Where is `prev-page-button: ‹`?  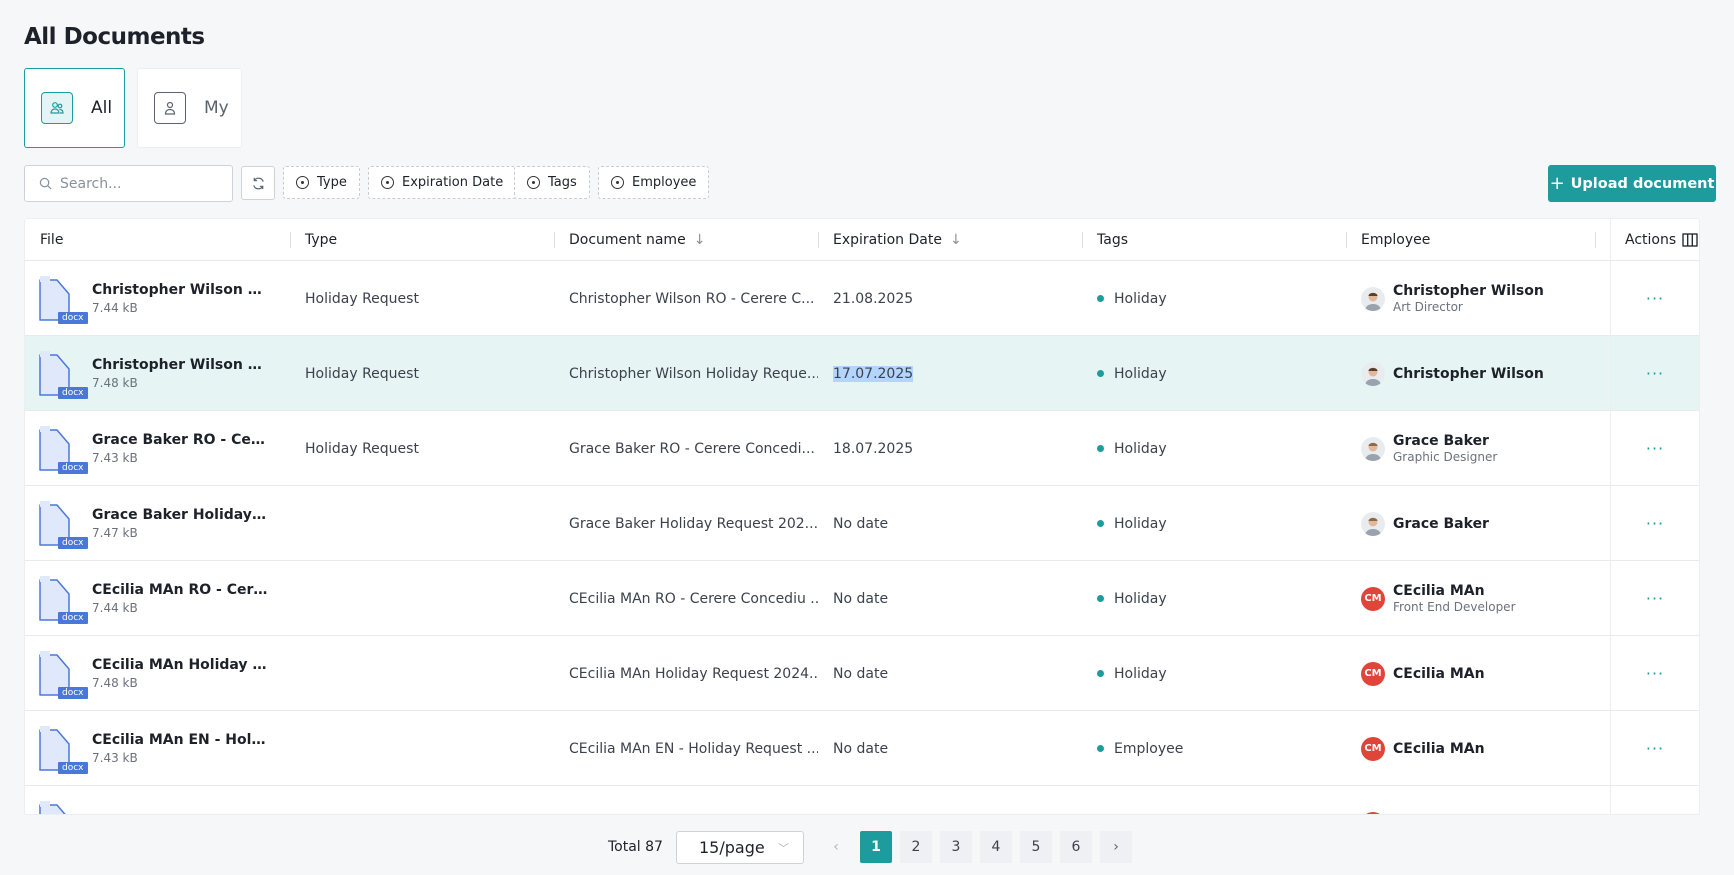 prev-page-button: ‹ is located at coordinates (836, 847).